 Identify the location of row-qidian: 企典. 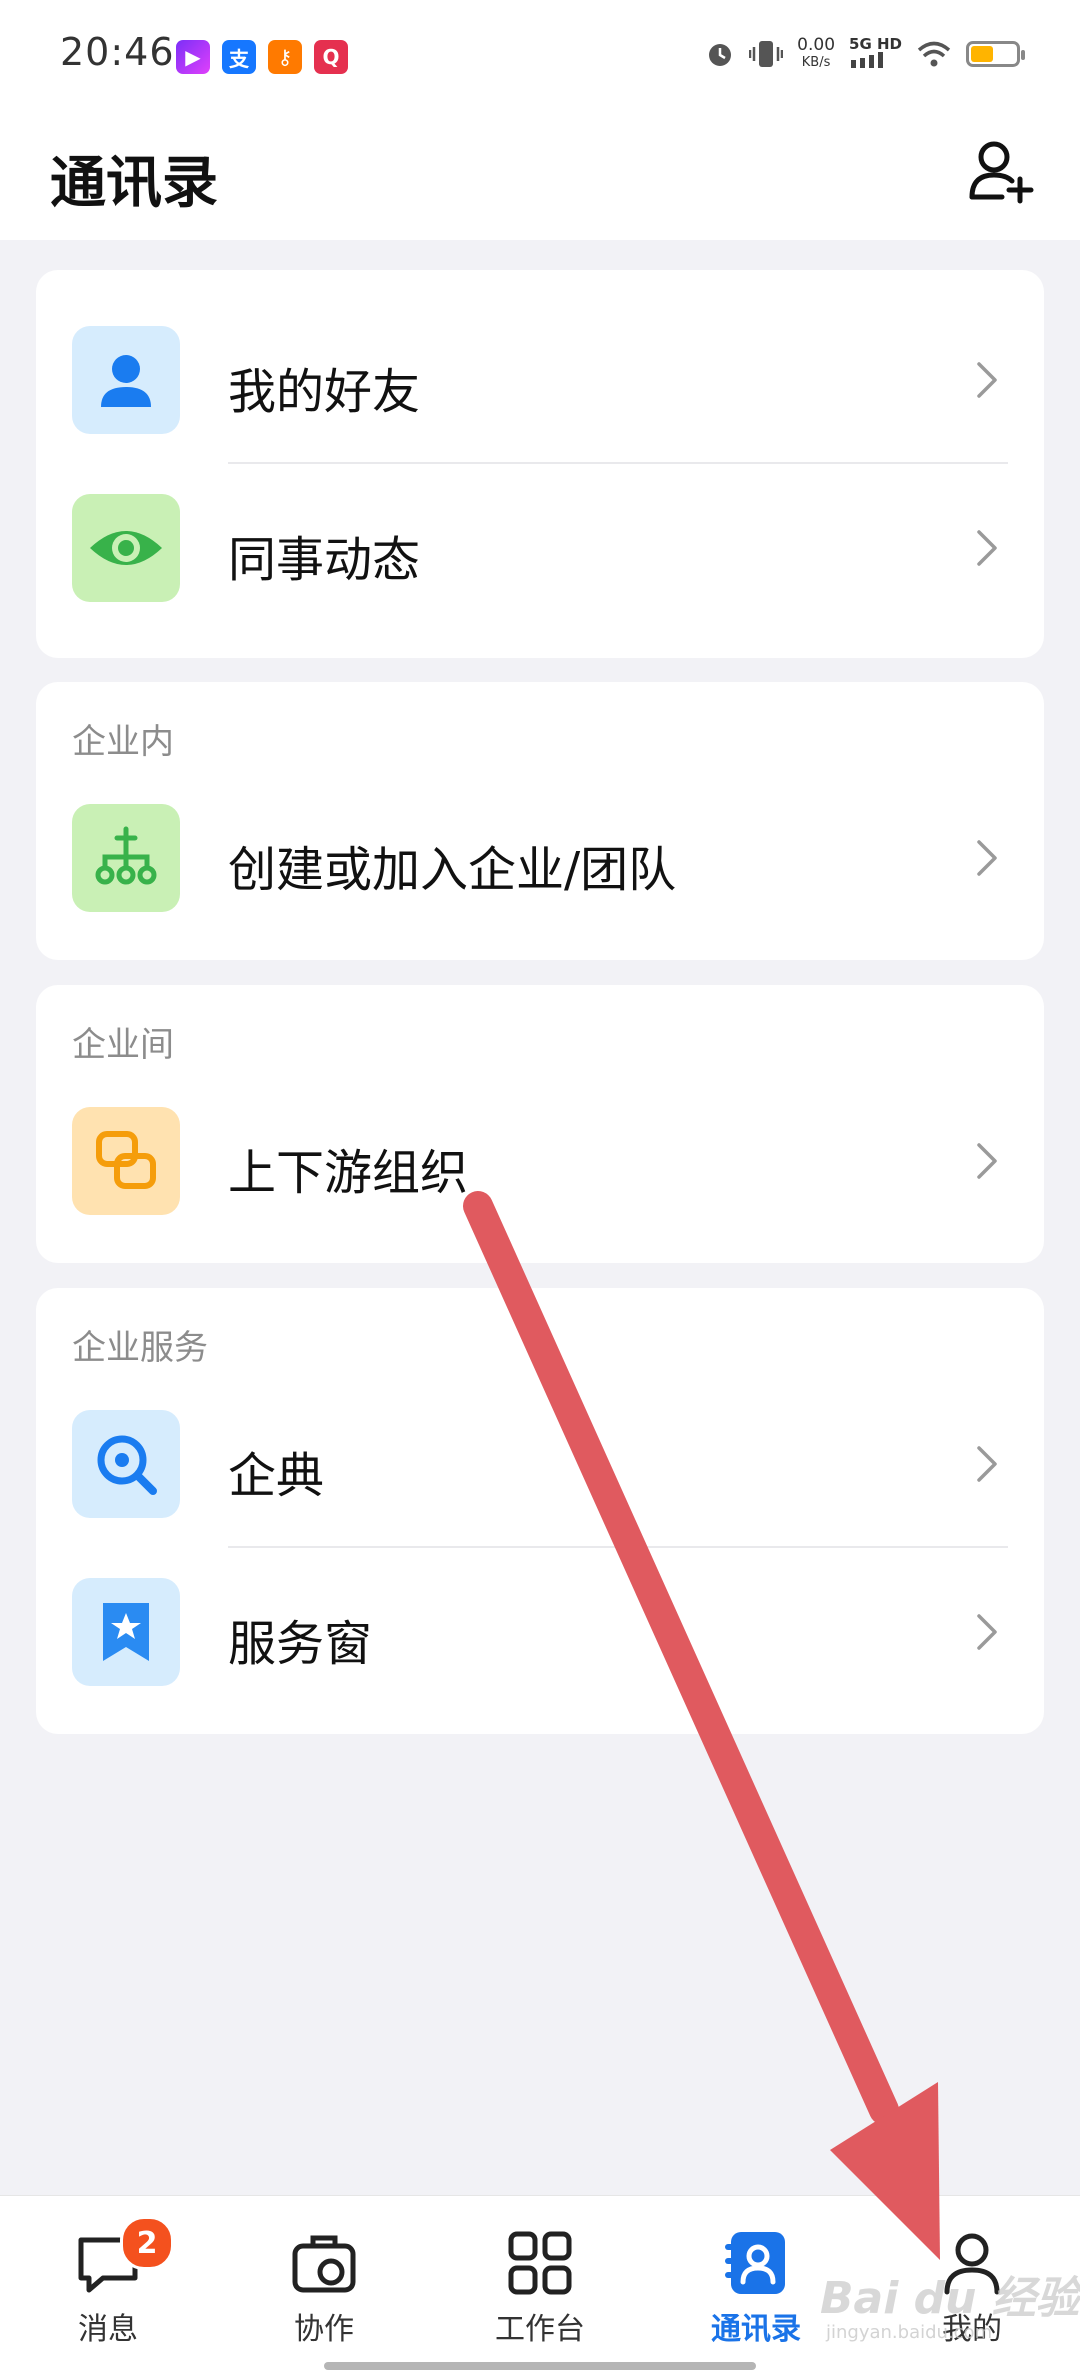
(540, 1464).